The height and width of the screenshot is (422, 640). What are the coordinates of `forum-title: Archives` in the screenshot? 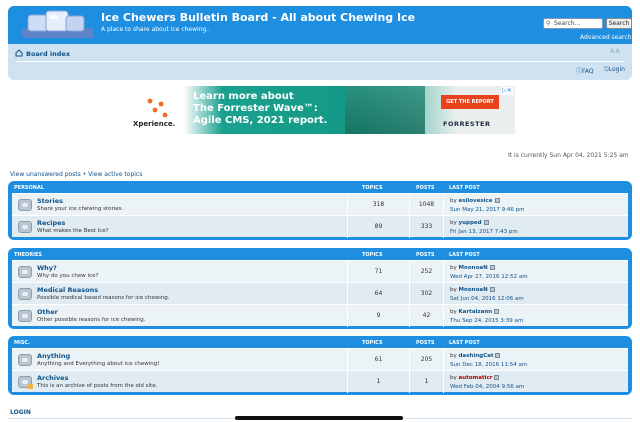 It's located at (52, 378).